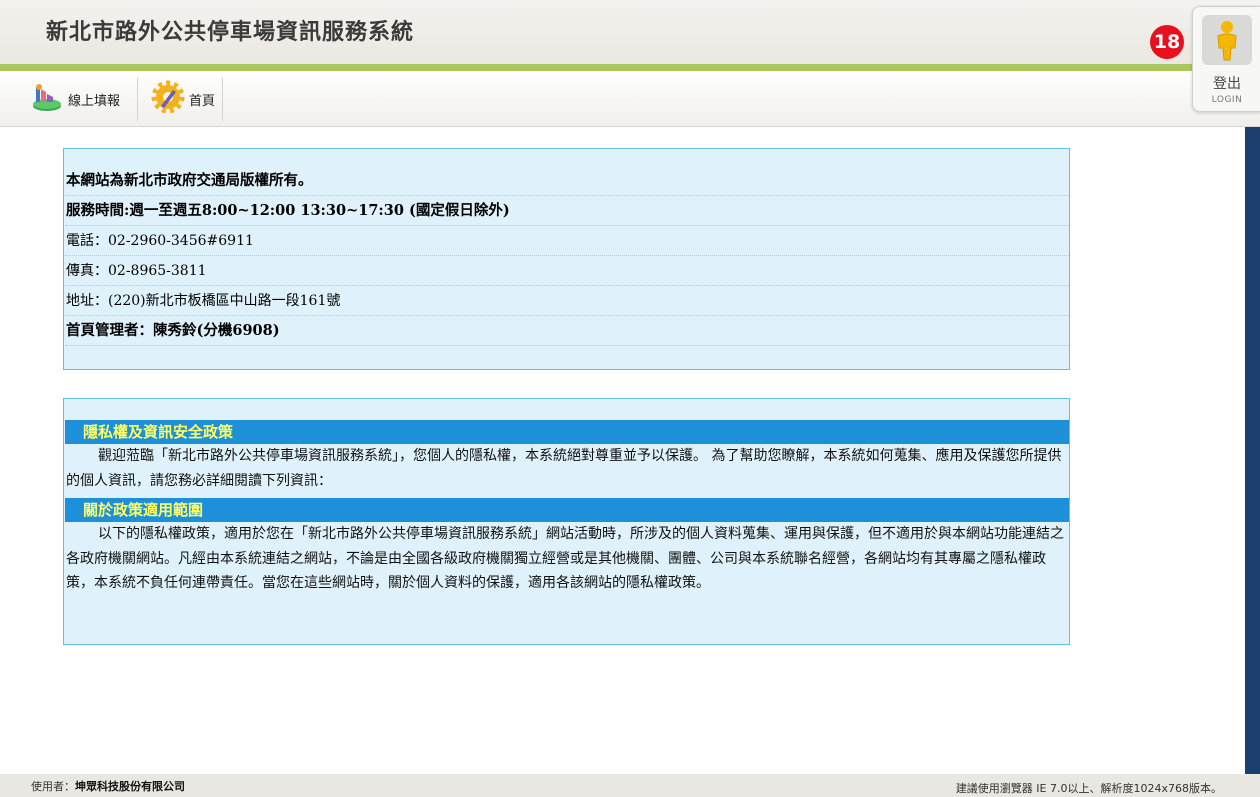  Describe the element at coordinates (567, 432) in the screenshot. I see `privacy-policy-heading: 隱私權及資訊安全政策` at that location.